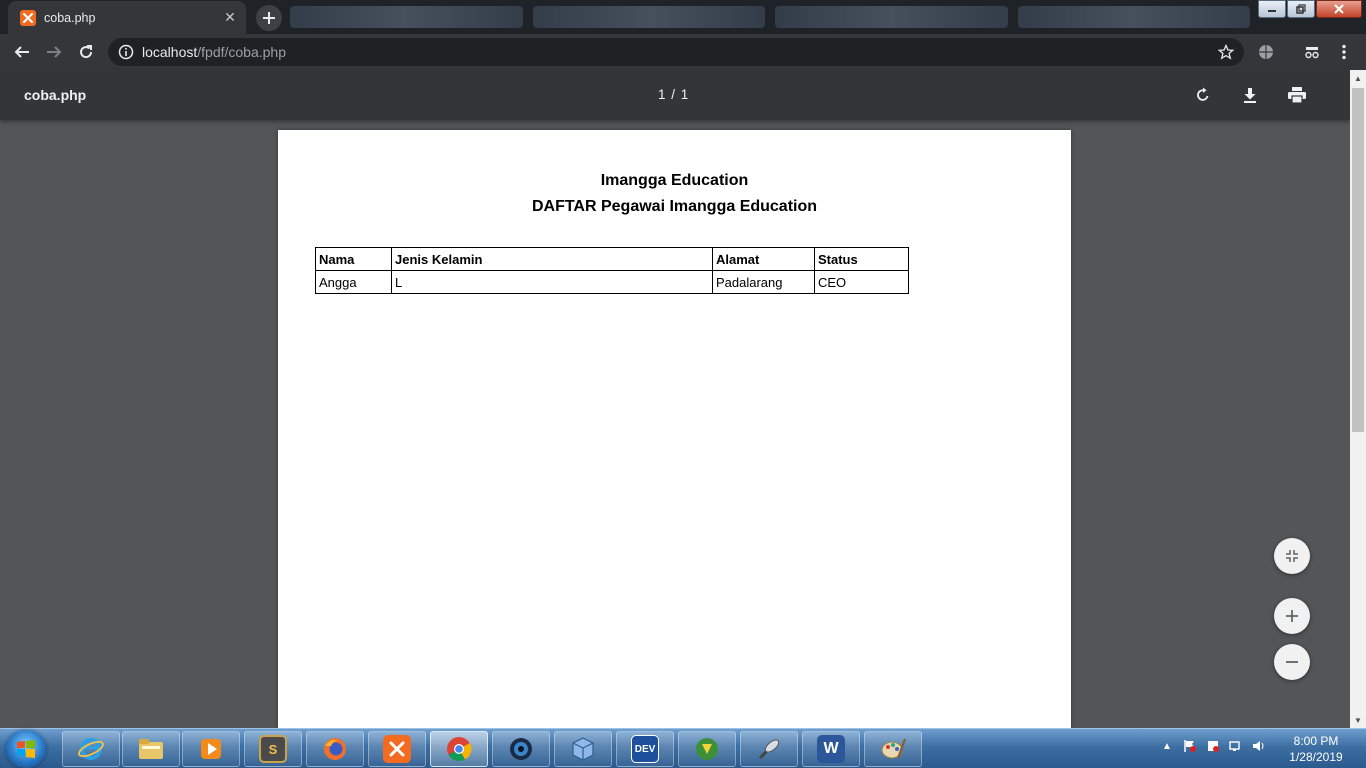  I want to click on arrow-left-icon, so click(21, 52).